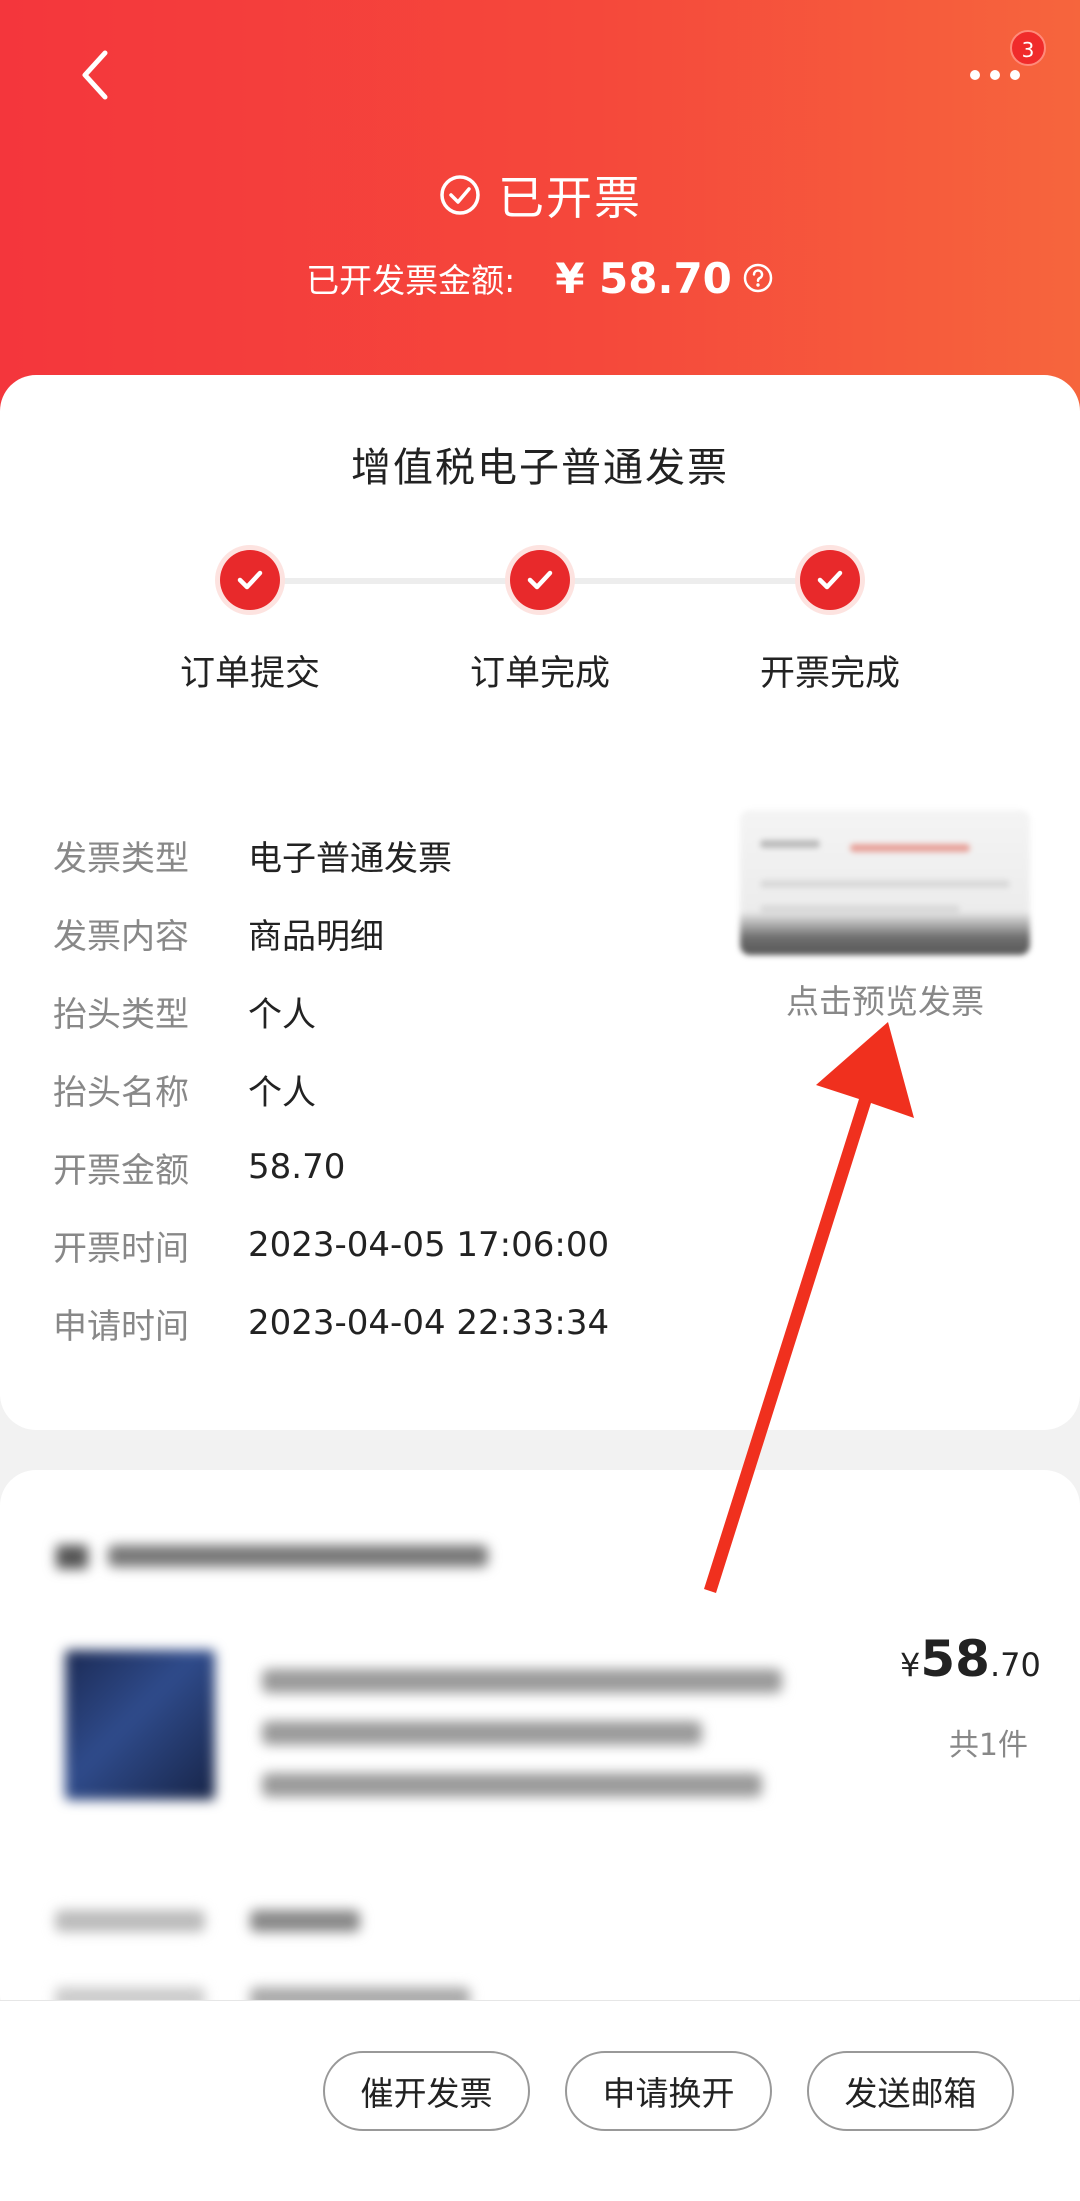  I want to click on step-label-invoice-completed: 开票完成, so click(829, 674).